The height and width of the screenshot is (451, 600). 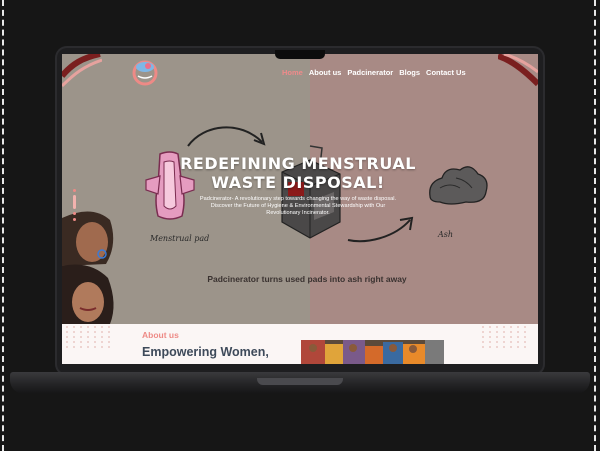 What do you see at coordinates (88, 267) in the screenshot?
I see `women-illustration` at bounding box center [88, 267].